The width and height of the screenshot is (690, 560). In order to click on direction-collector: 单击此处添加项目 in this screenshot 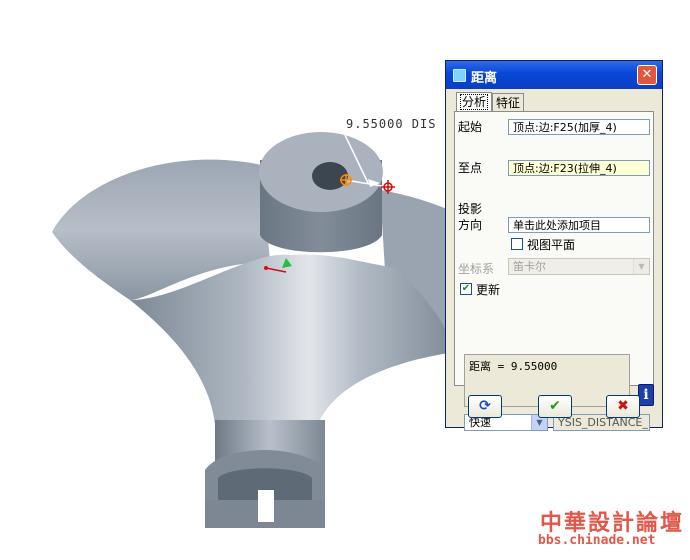, I will do `click(579, 225)`.